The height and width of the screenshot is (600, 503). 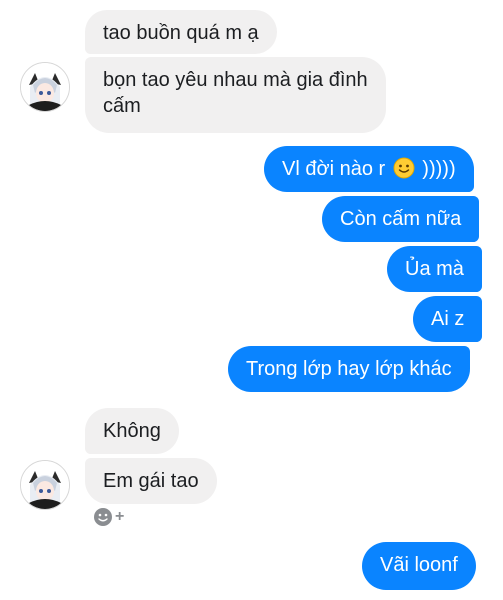 I want to click on message-outgoing: Còn cấm nữa, so click(x=401, y=219).